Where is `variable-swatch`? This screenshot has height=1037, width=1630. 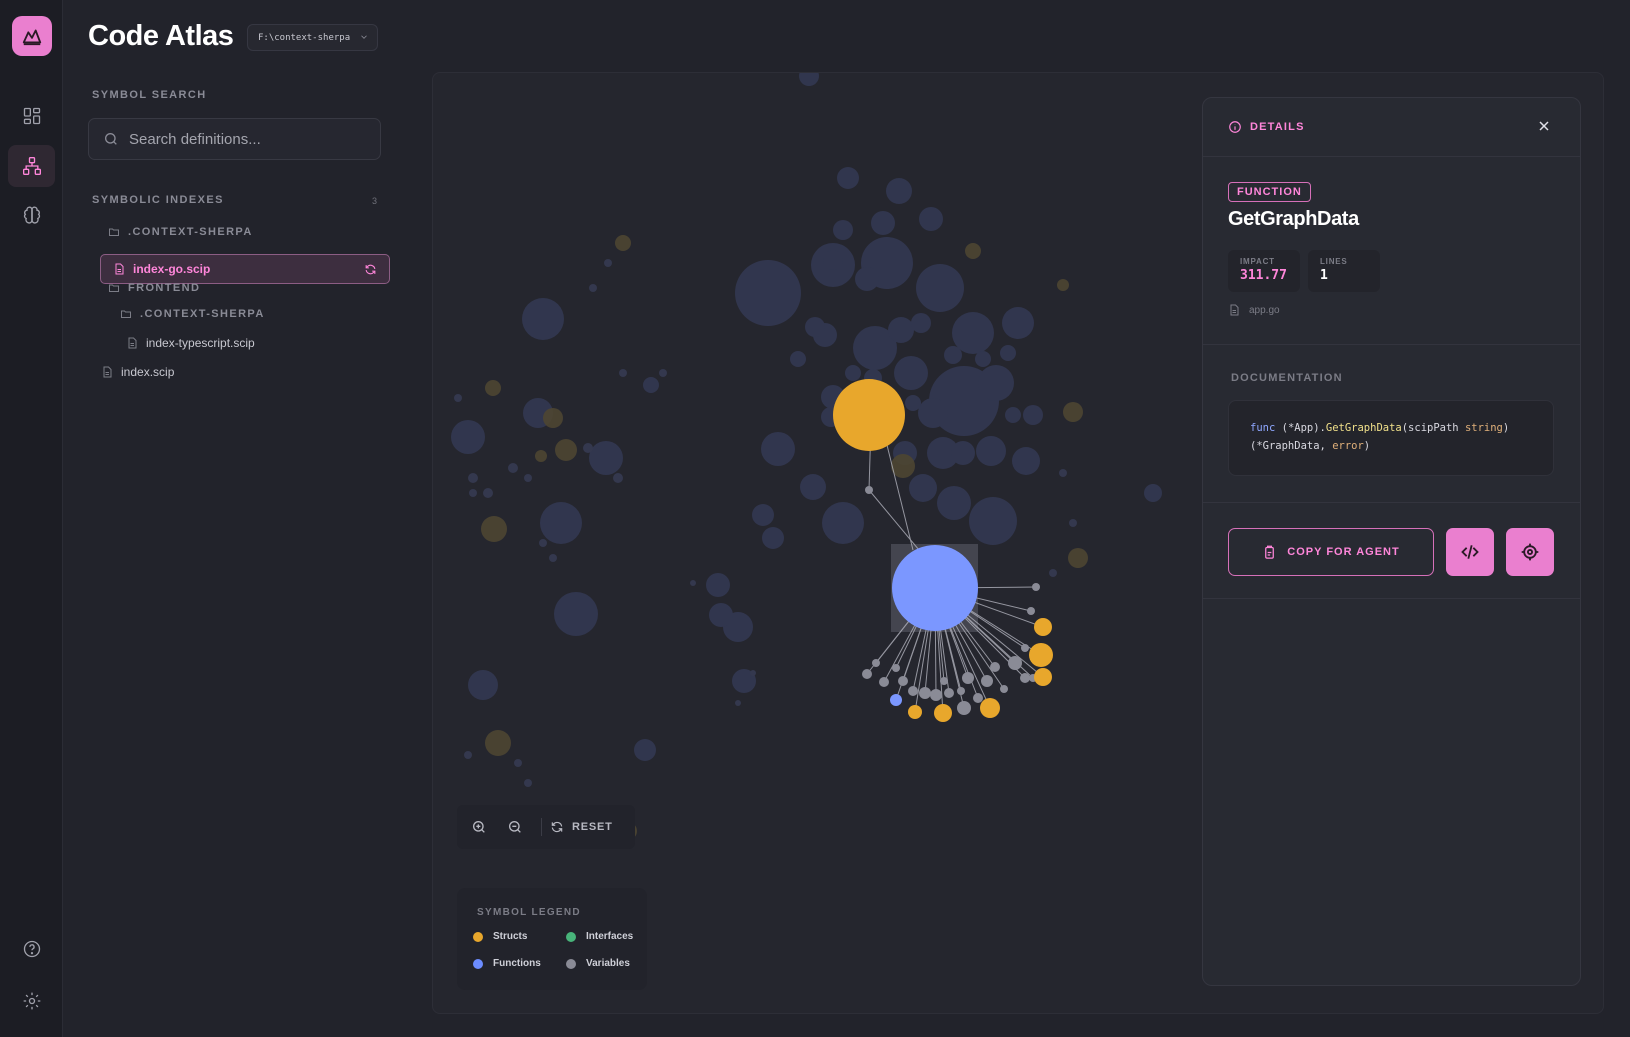 variable-swatch is located at coordinates (571, 963).